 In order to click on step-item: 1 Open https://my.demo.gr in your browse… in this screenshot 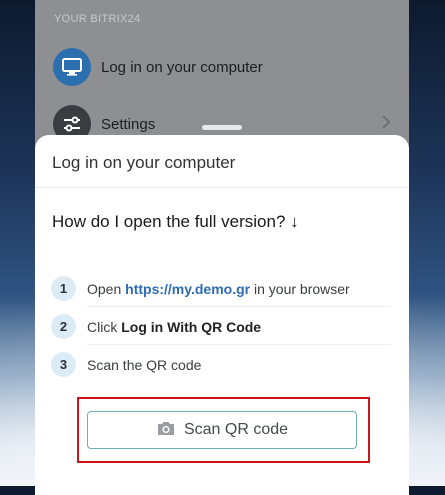, I will do `click(221, 288)`.